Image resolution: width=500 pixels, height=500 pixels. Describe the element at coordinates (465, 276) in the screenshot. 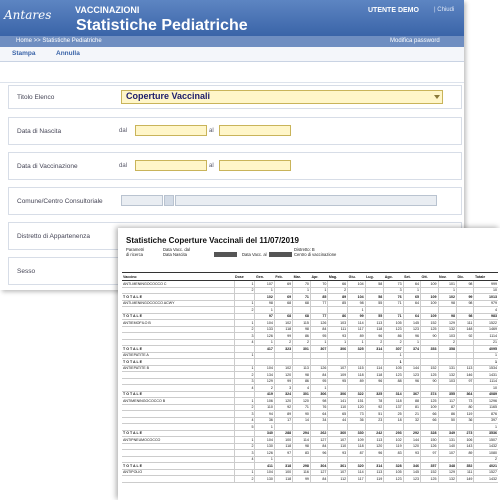

I see `column-header: Dic.` at that location.